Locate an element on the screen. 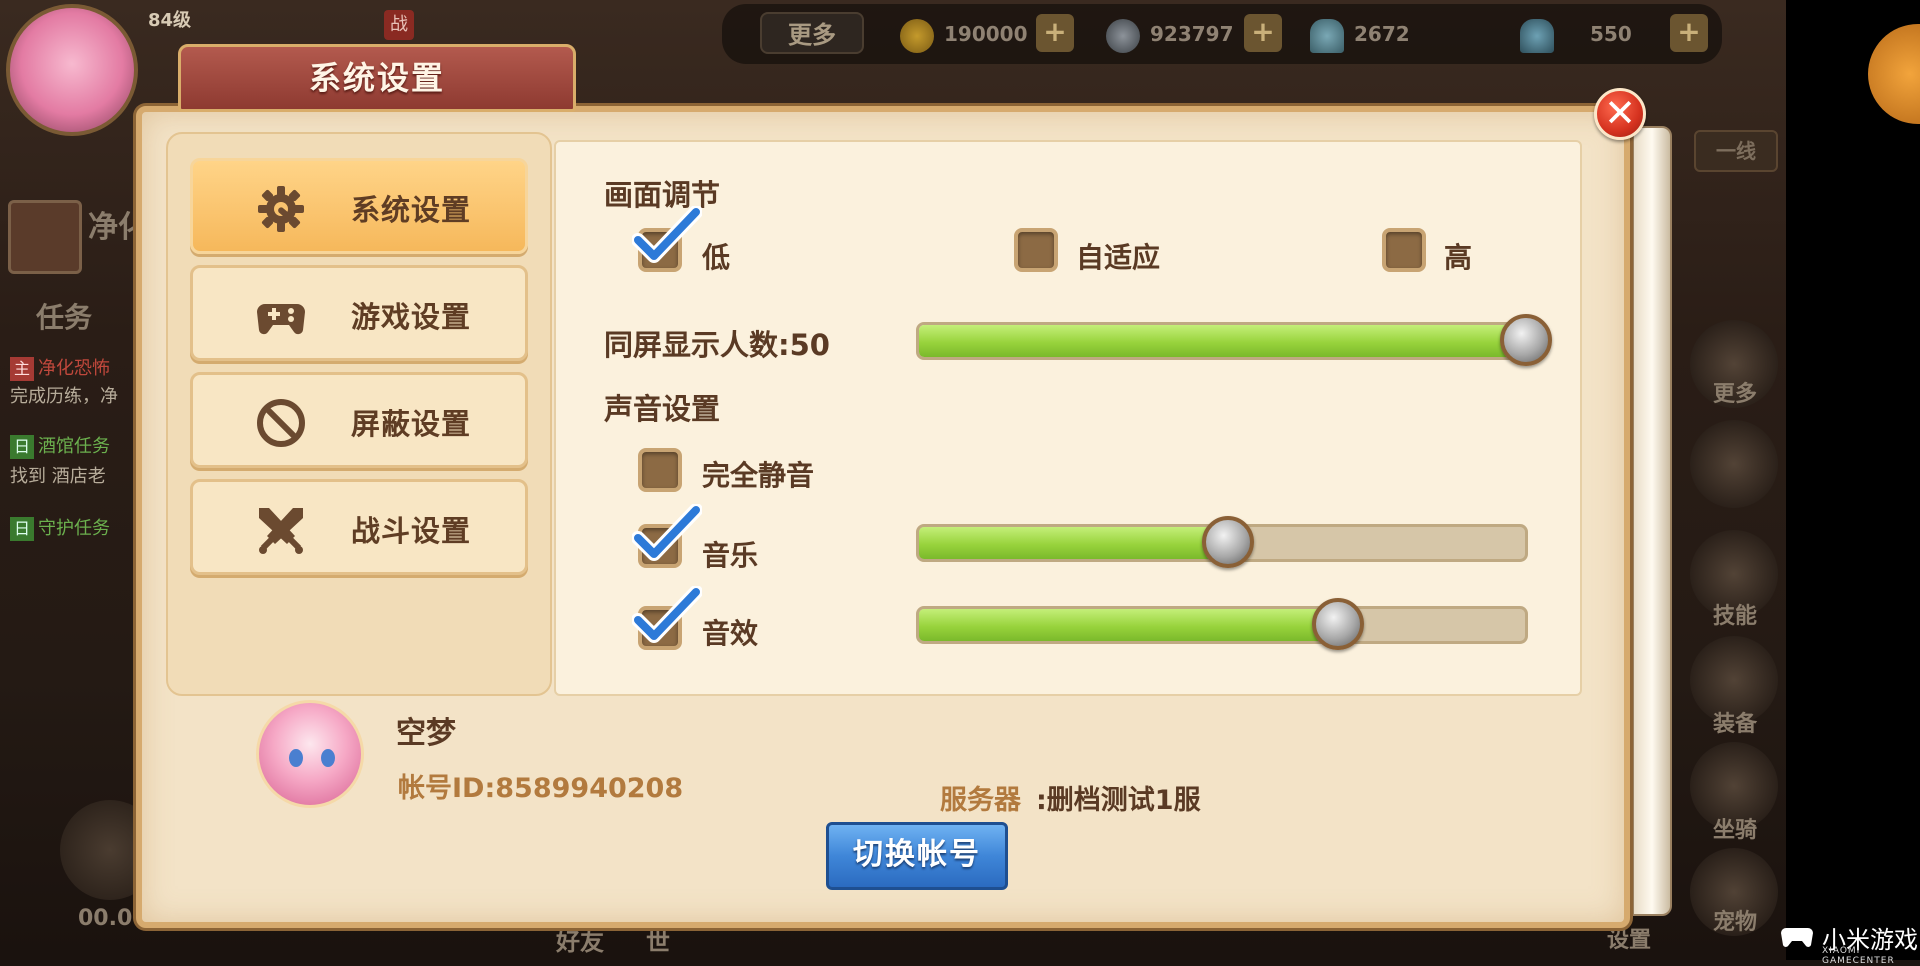 The image size is (1920, 966). currency-blue-gem-value: 550 is located at coordinates (1611, 34).